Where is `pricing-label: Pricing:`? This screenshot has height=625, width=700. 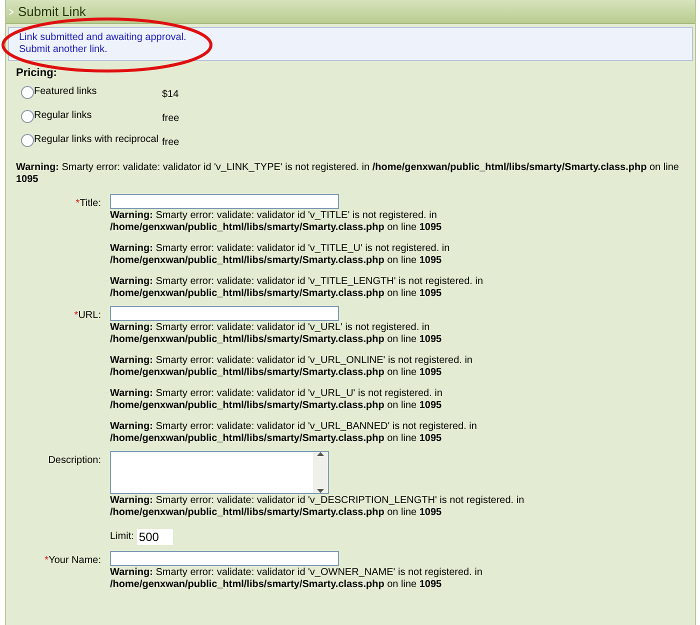
pricing-label: Pricing: is located at coordinates (37, 73).